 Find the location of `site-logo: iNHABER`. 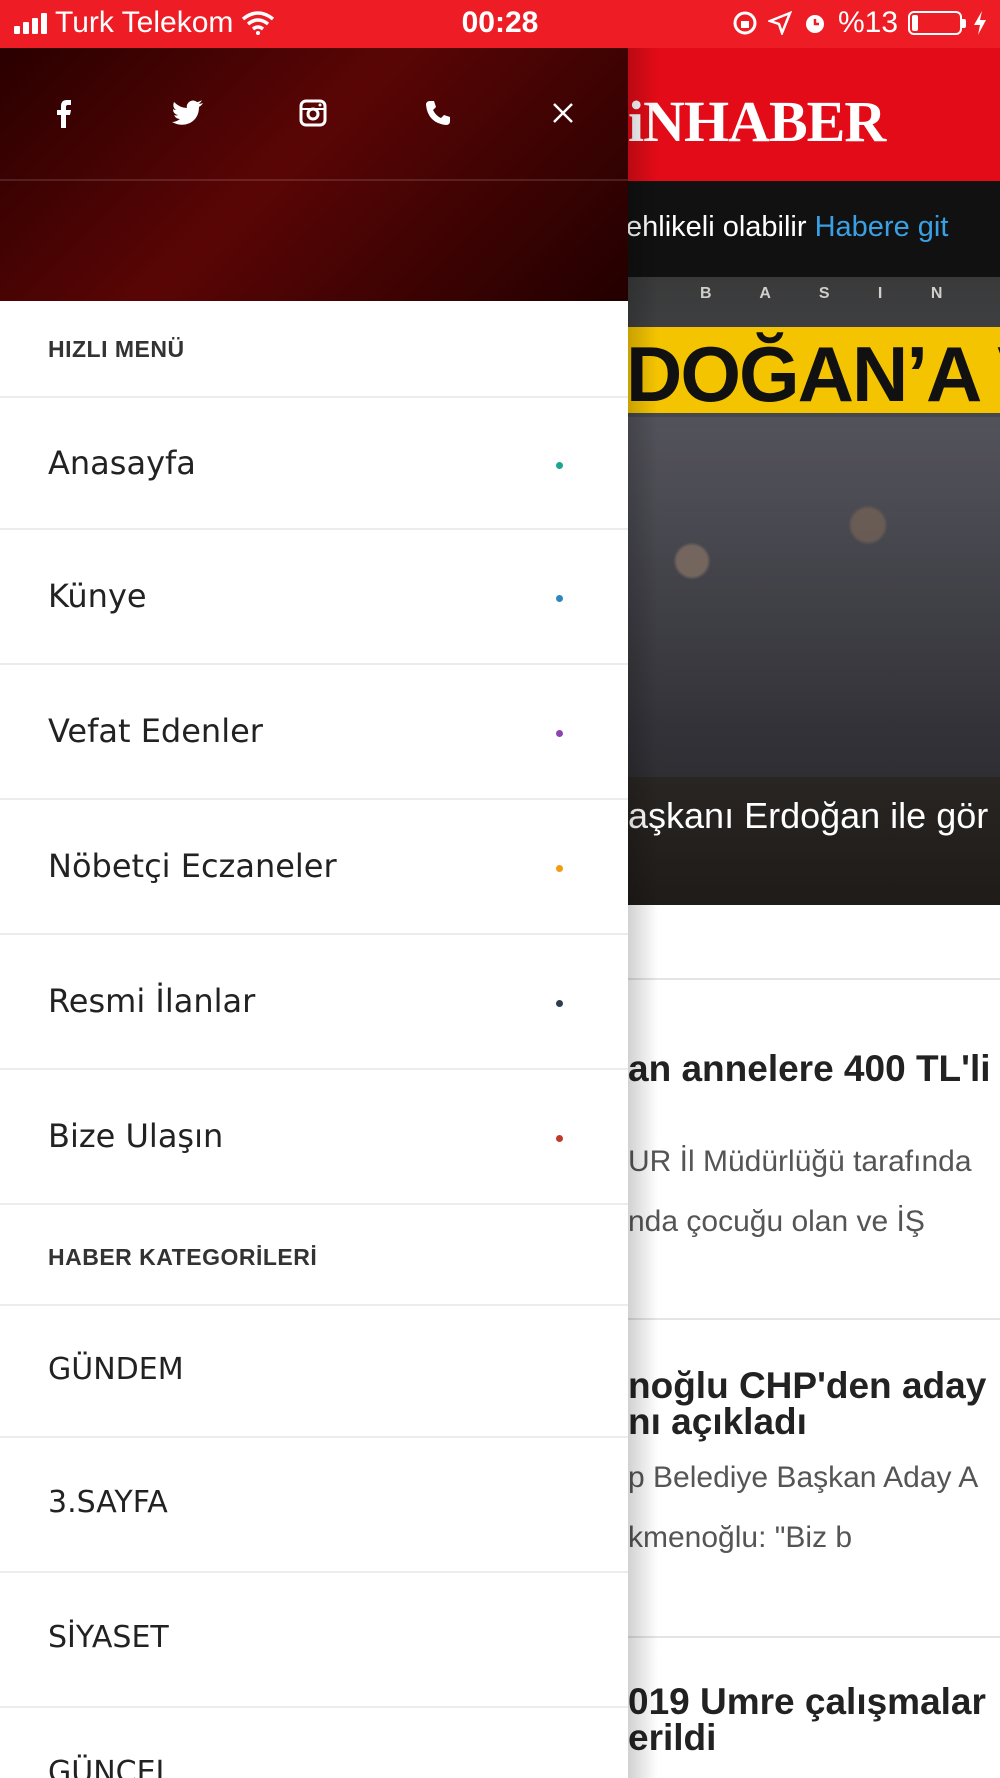

site-logo: iNHABER is located at coordinates (757, 121).